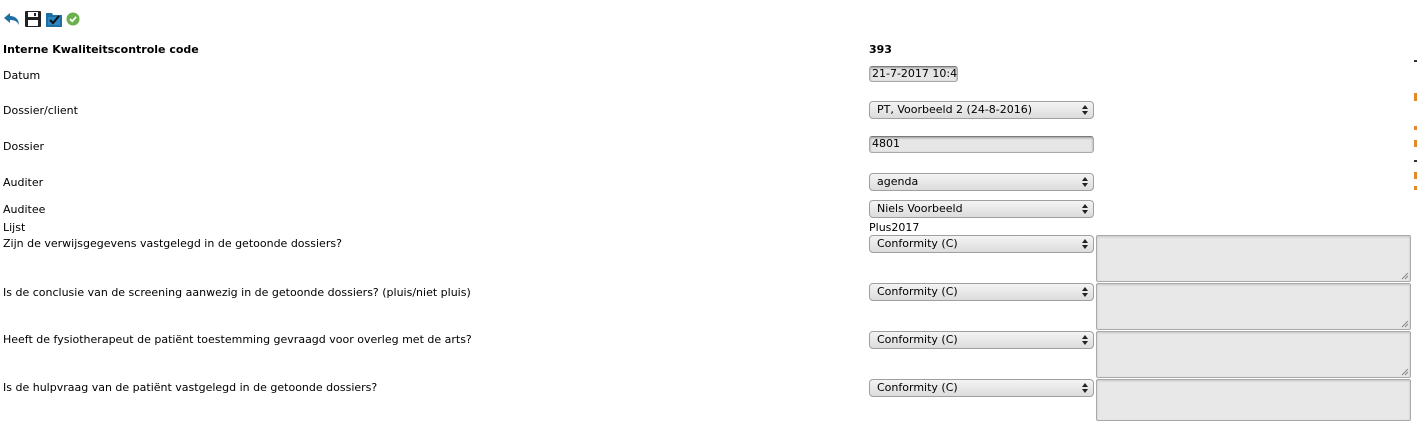  Describe the element at coordinates (22, 75) in the screenshot. I see `datum-label: Datum` at that location.